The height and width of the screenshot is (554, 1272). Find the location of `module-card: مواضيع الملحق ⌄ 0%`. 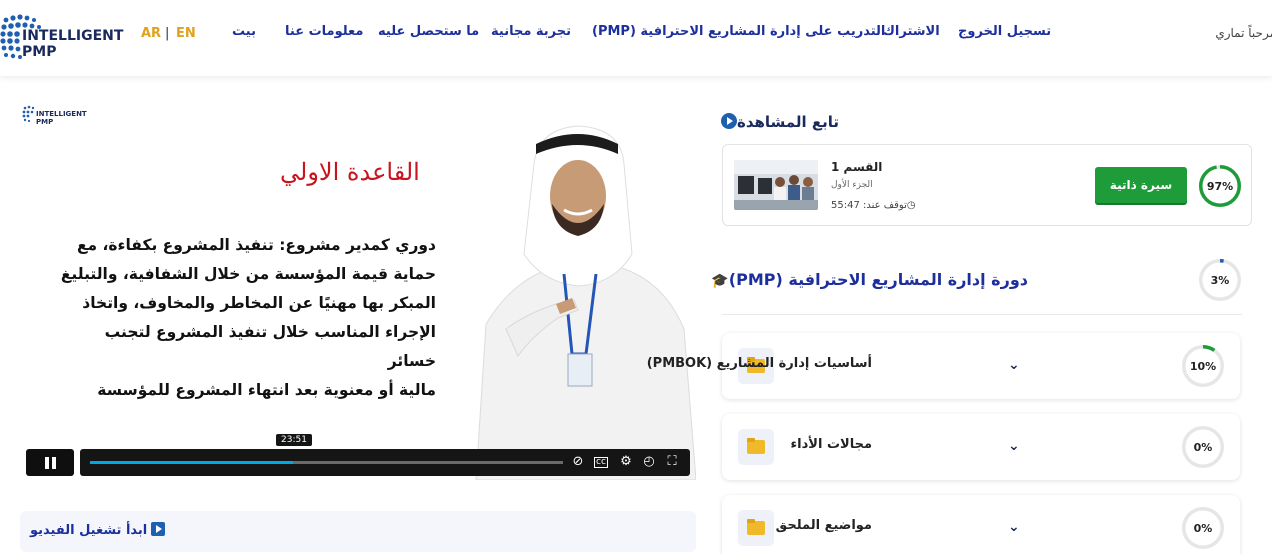

module-card: مواضيع الملحق ⌄ 0% is located at coordinates (981, 524).